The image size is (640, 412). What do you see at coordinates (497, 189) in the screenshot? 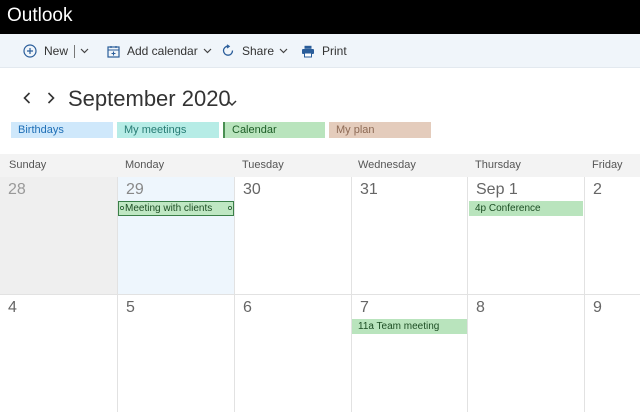
I see `day-number: Sep 1` at bounding box center [497, 189].